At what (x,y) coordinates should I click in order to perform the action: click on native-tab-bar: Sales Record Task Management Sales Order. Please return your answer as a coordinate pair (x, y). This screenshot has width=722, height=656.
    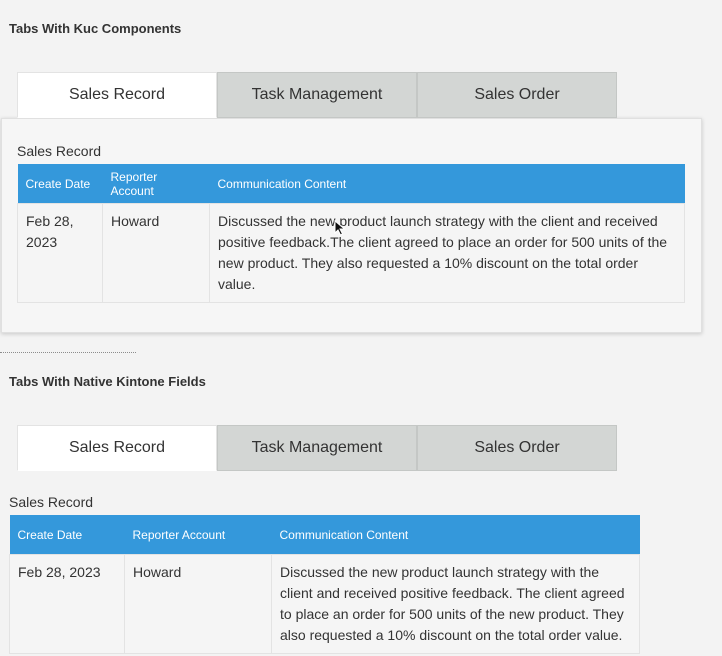
    Looking at the image, I should click on (317, 448).